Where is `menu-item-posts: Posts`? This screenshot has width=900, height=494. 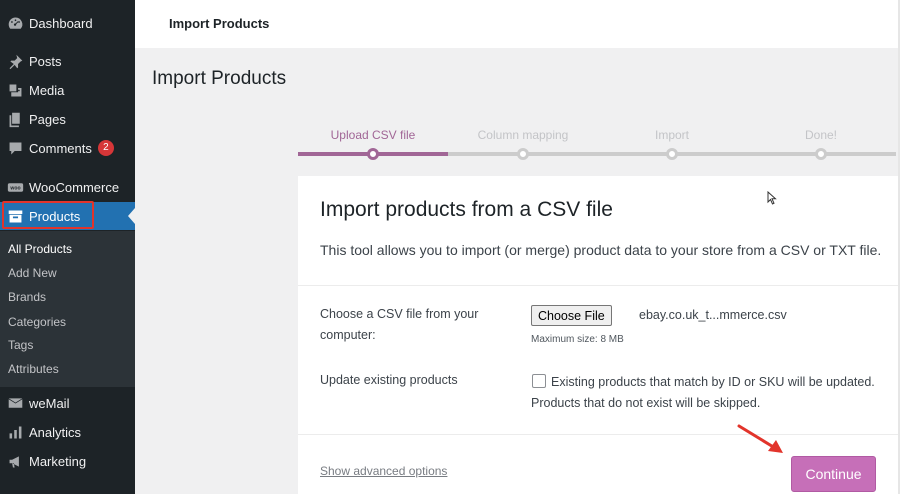 menu-item-posts: Posts is located at coordinates (67, 61).